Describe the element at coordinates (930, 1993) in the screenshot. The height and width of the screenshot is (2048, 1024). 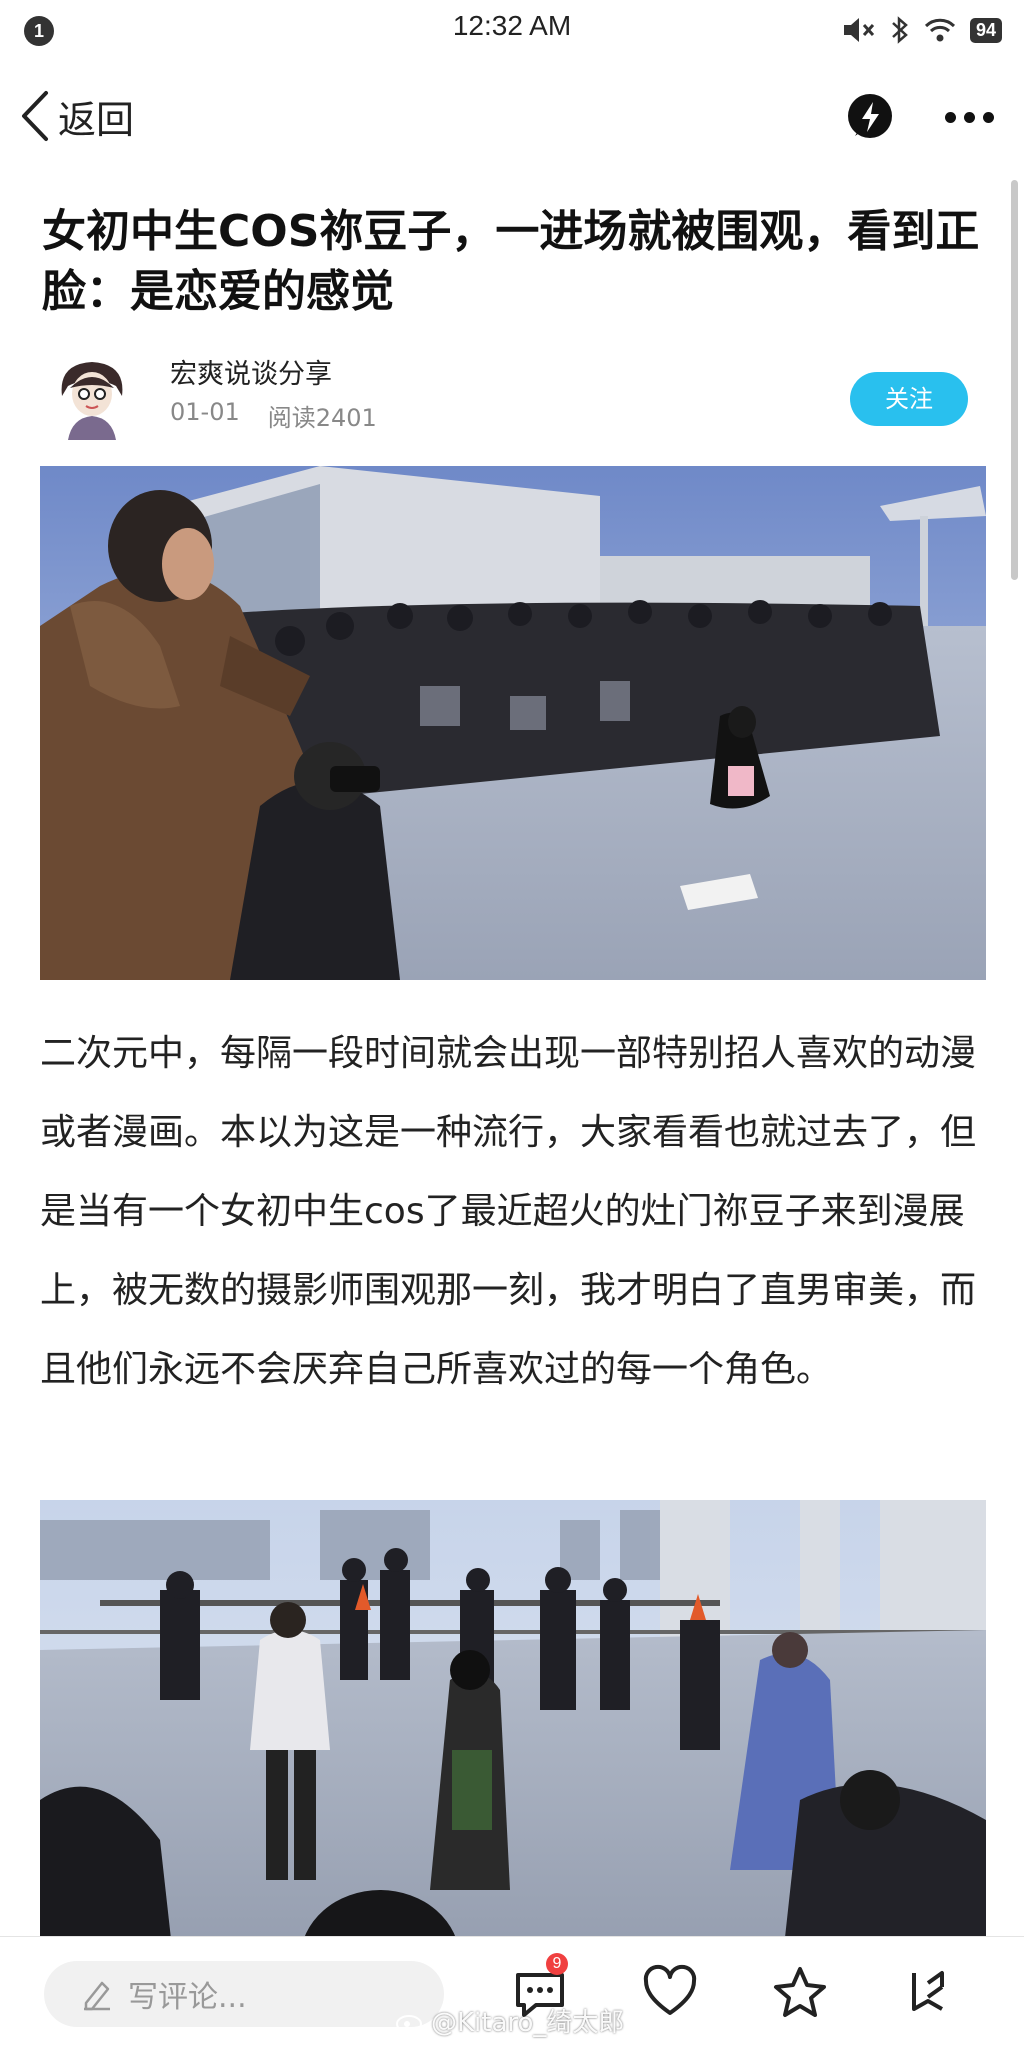
I see `share-icon` at that location.